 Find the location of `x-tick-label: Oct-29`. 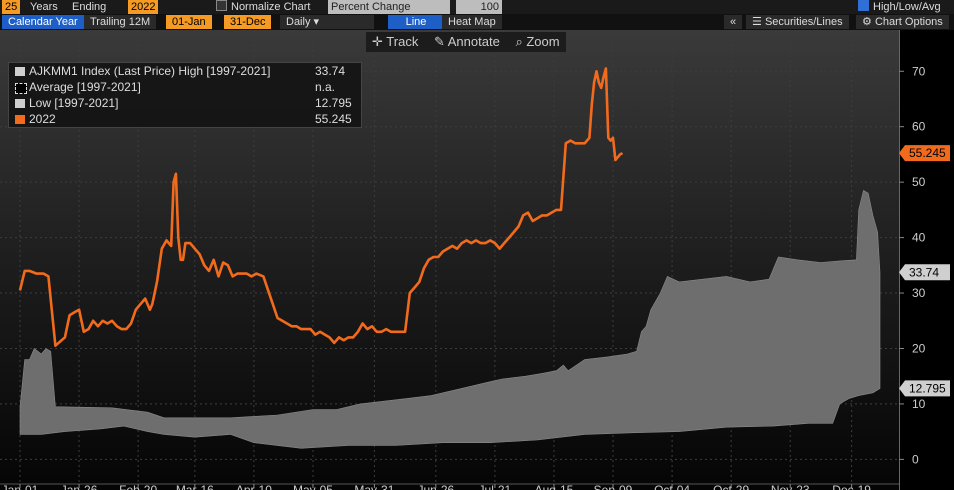

x-tick-label: Oct-29 is located at coordinates (731, 486).